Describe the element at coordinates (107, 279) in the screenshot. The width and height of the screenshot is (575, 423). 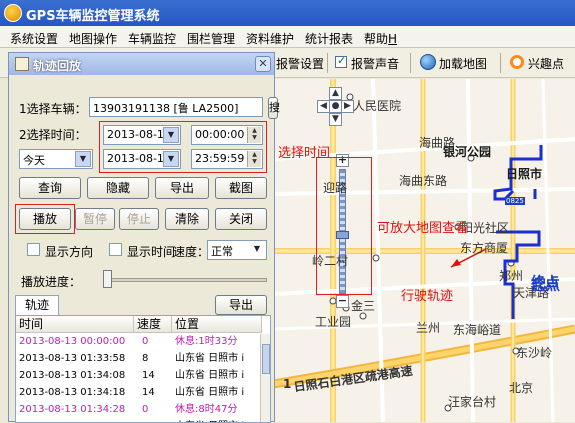
I see `playback-progress-thumb` at that location.